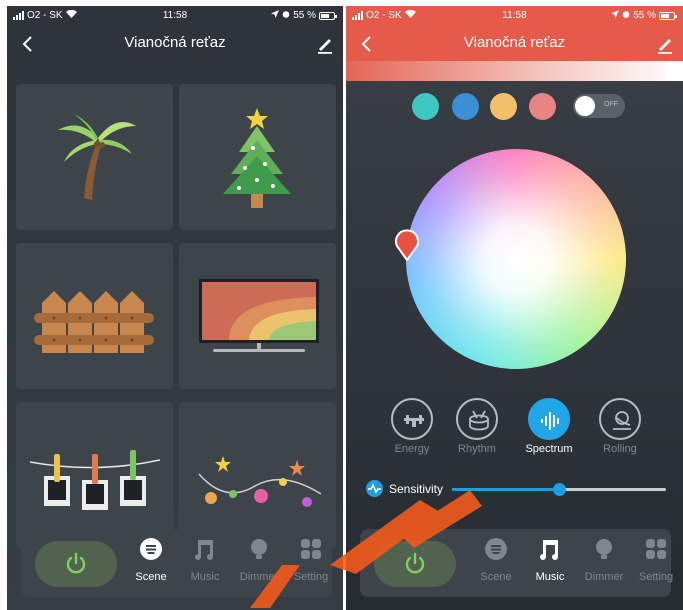 The height and width of the screenshot is (610, 683). I want to click on color-wheel, so click(516, 259).